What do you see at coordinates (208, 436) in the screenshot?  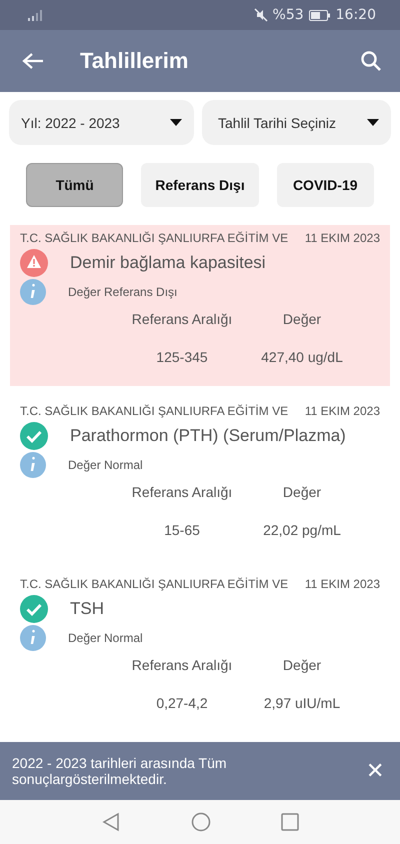 I see `test-name: Parathormon (PTH) (Serum/Plazma)` at bounding box center [208, 436].